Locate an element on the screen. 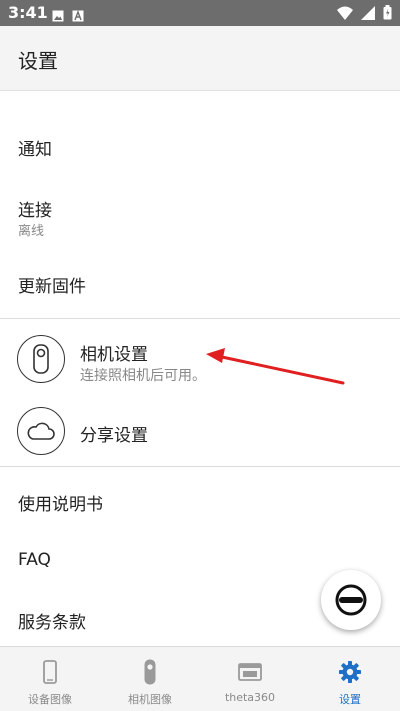  app-bar: 设置 is located at coordinates (200, 58).